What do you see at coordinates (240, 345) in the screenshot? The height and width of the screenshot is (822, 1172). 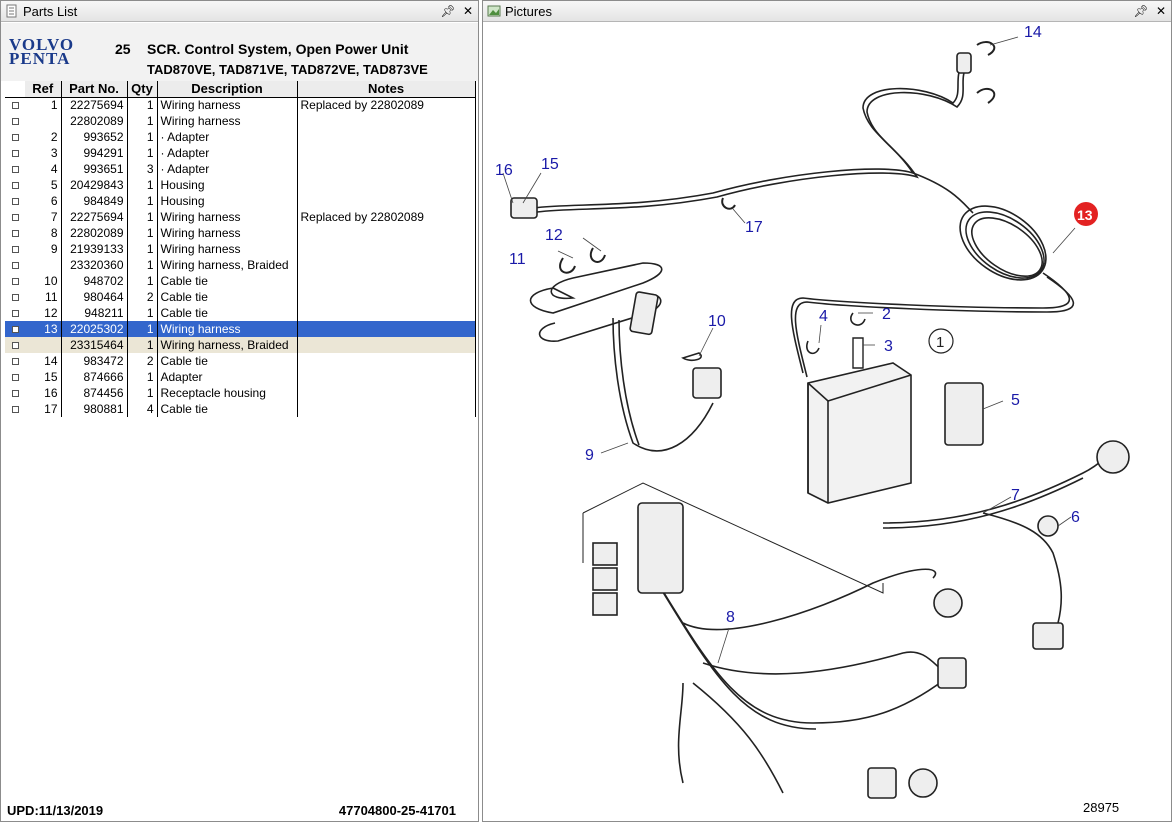 I see `table-row: 23315464 1 Wiring harness, Braided` at bounding box center [240, 345].